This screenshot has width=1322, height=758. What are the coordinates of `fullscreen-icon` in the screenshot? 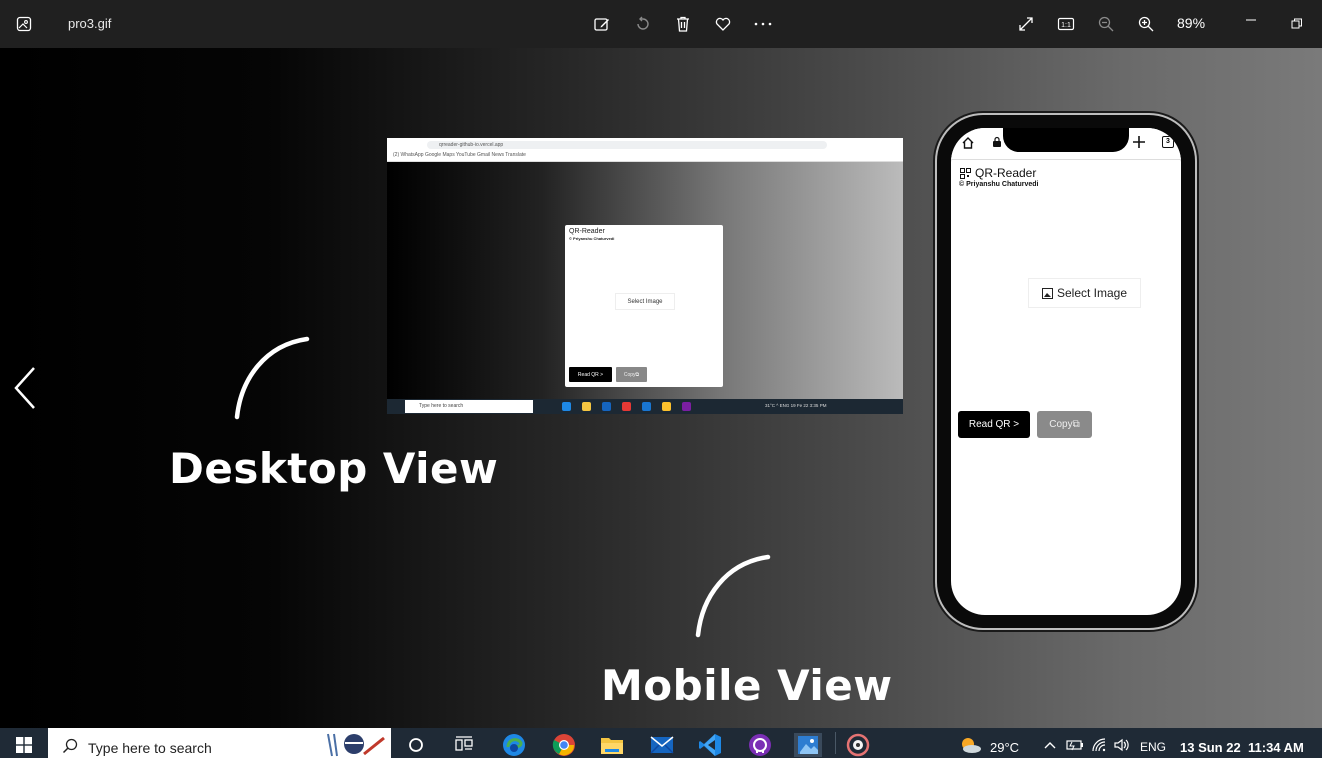 It's located at (1026, 24).